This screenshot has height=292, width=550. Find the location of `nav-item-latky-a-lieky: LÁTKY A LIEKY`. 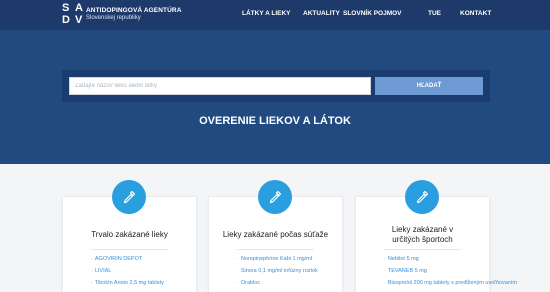

nav-item-latky-a-lieky: LÁTKY A LIEKY is located at coordinates (266, 13).